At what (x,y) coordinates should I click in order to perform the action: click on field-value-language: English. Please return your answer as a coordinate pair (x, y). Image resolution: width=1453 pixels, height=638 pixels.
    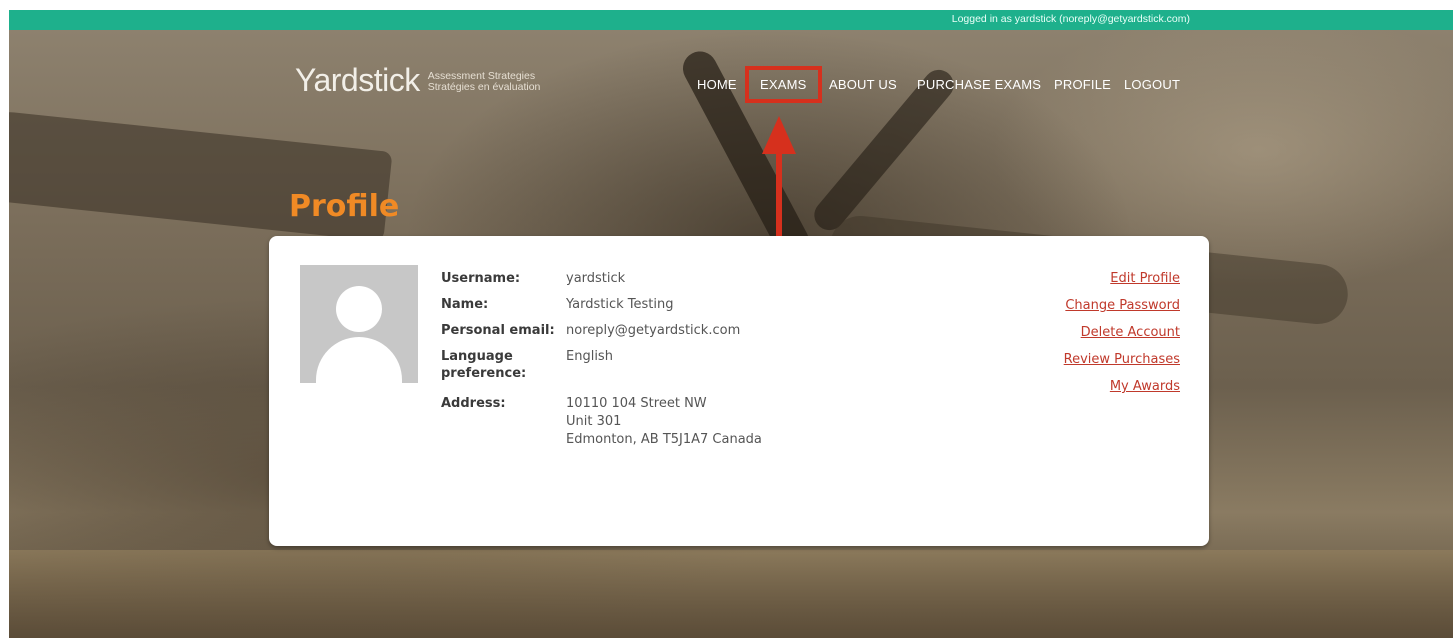
    Looking at the image, I should click on (589, 356).